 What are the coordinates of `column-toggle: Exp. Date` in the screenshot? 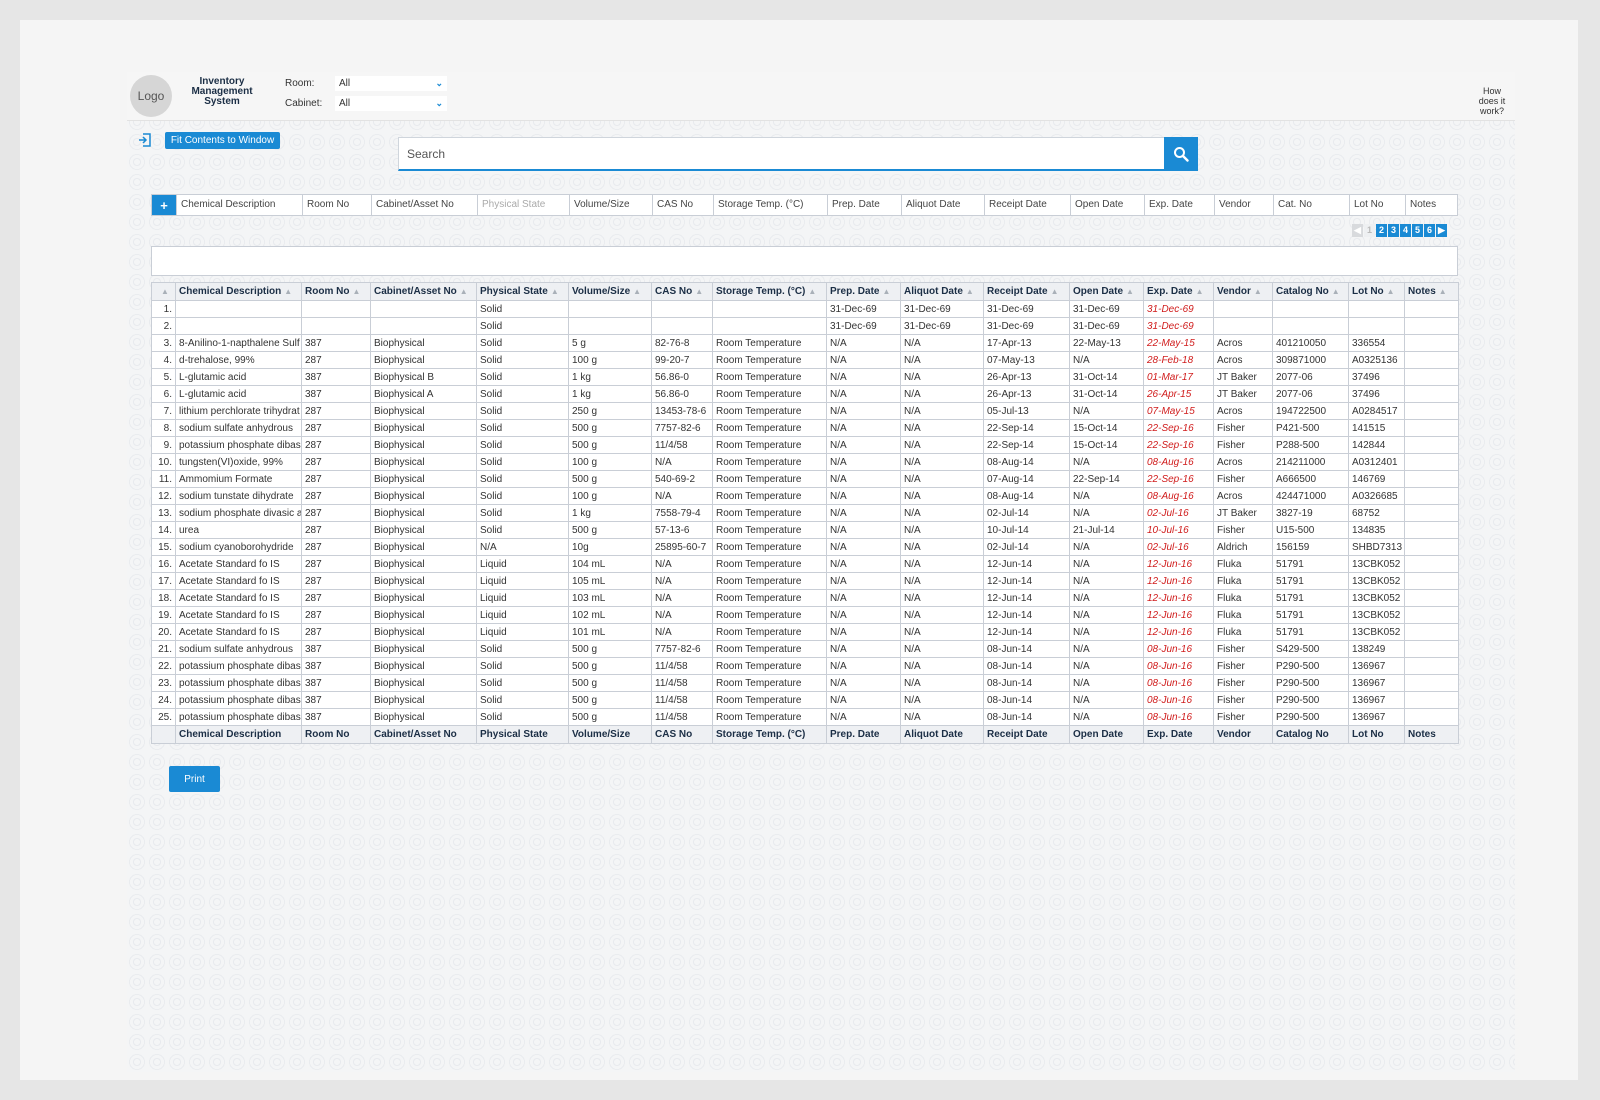 It's located at (1179, 205).